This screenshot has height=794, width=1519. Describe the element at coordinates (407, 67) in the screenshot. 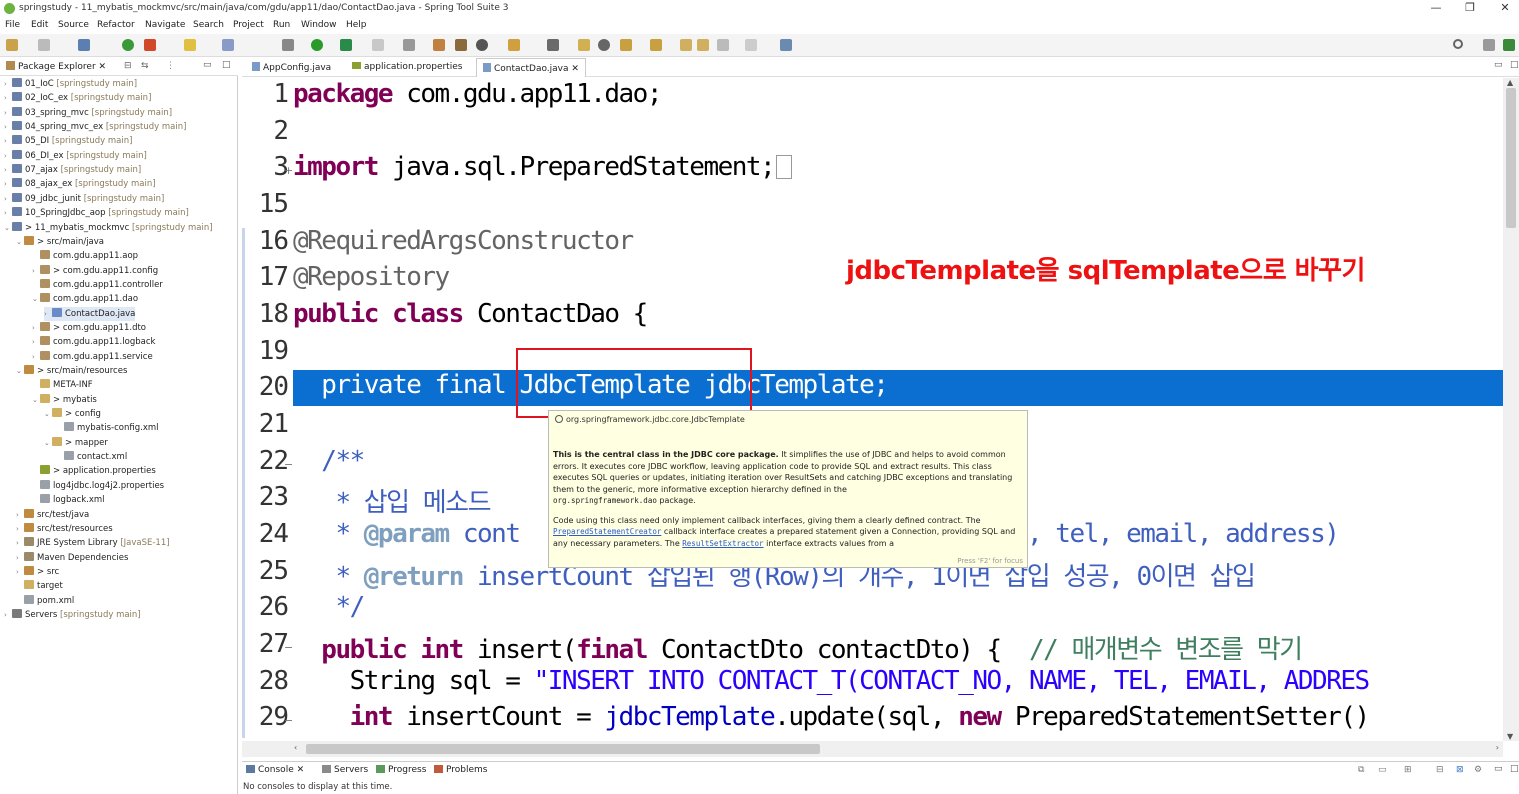

I see `tab-application-properties: application.properties` at that location.